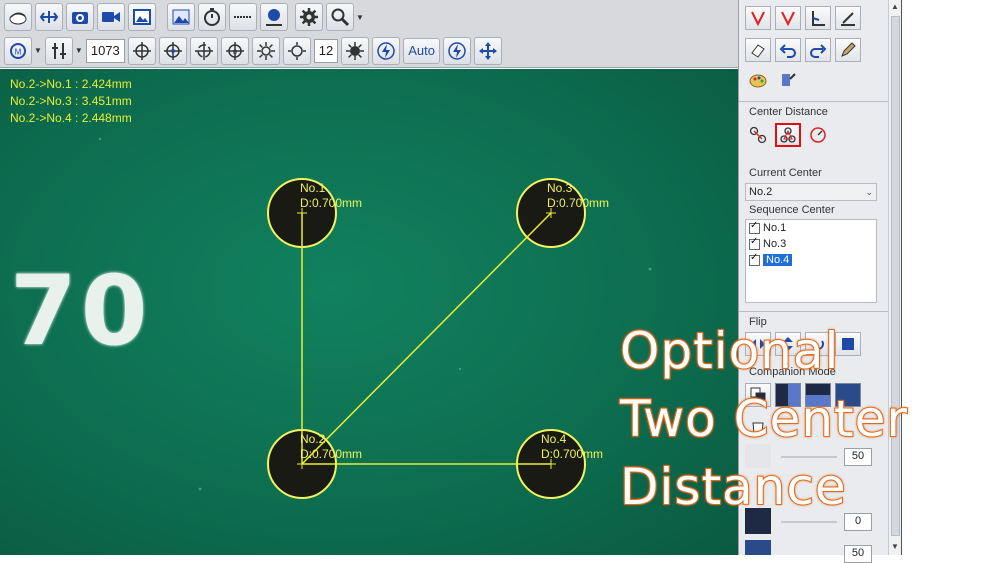  I want to click on list-item: No.1, so click(811, 228).